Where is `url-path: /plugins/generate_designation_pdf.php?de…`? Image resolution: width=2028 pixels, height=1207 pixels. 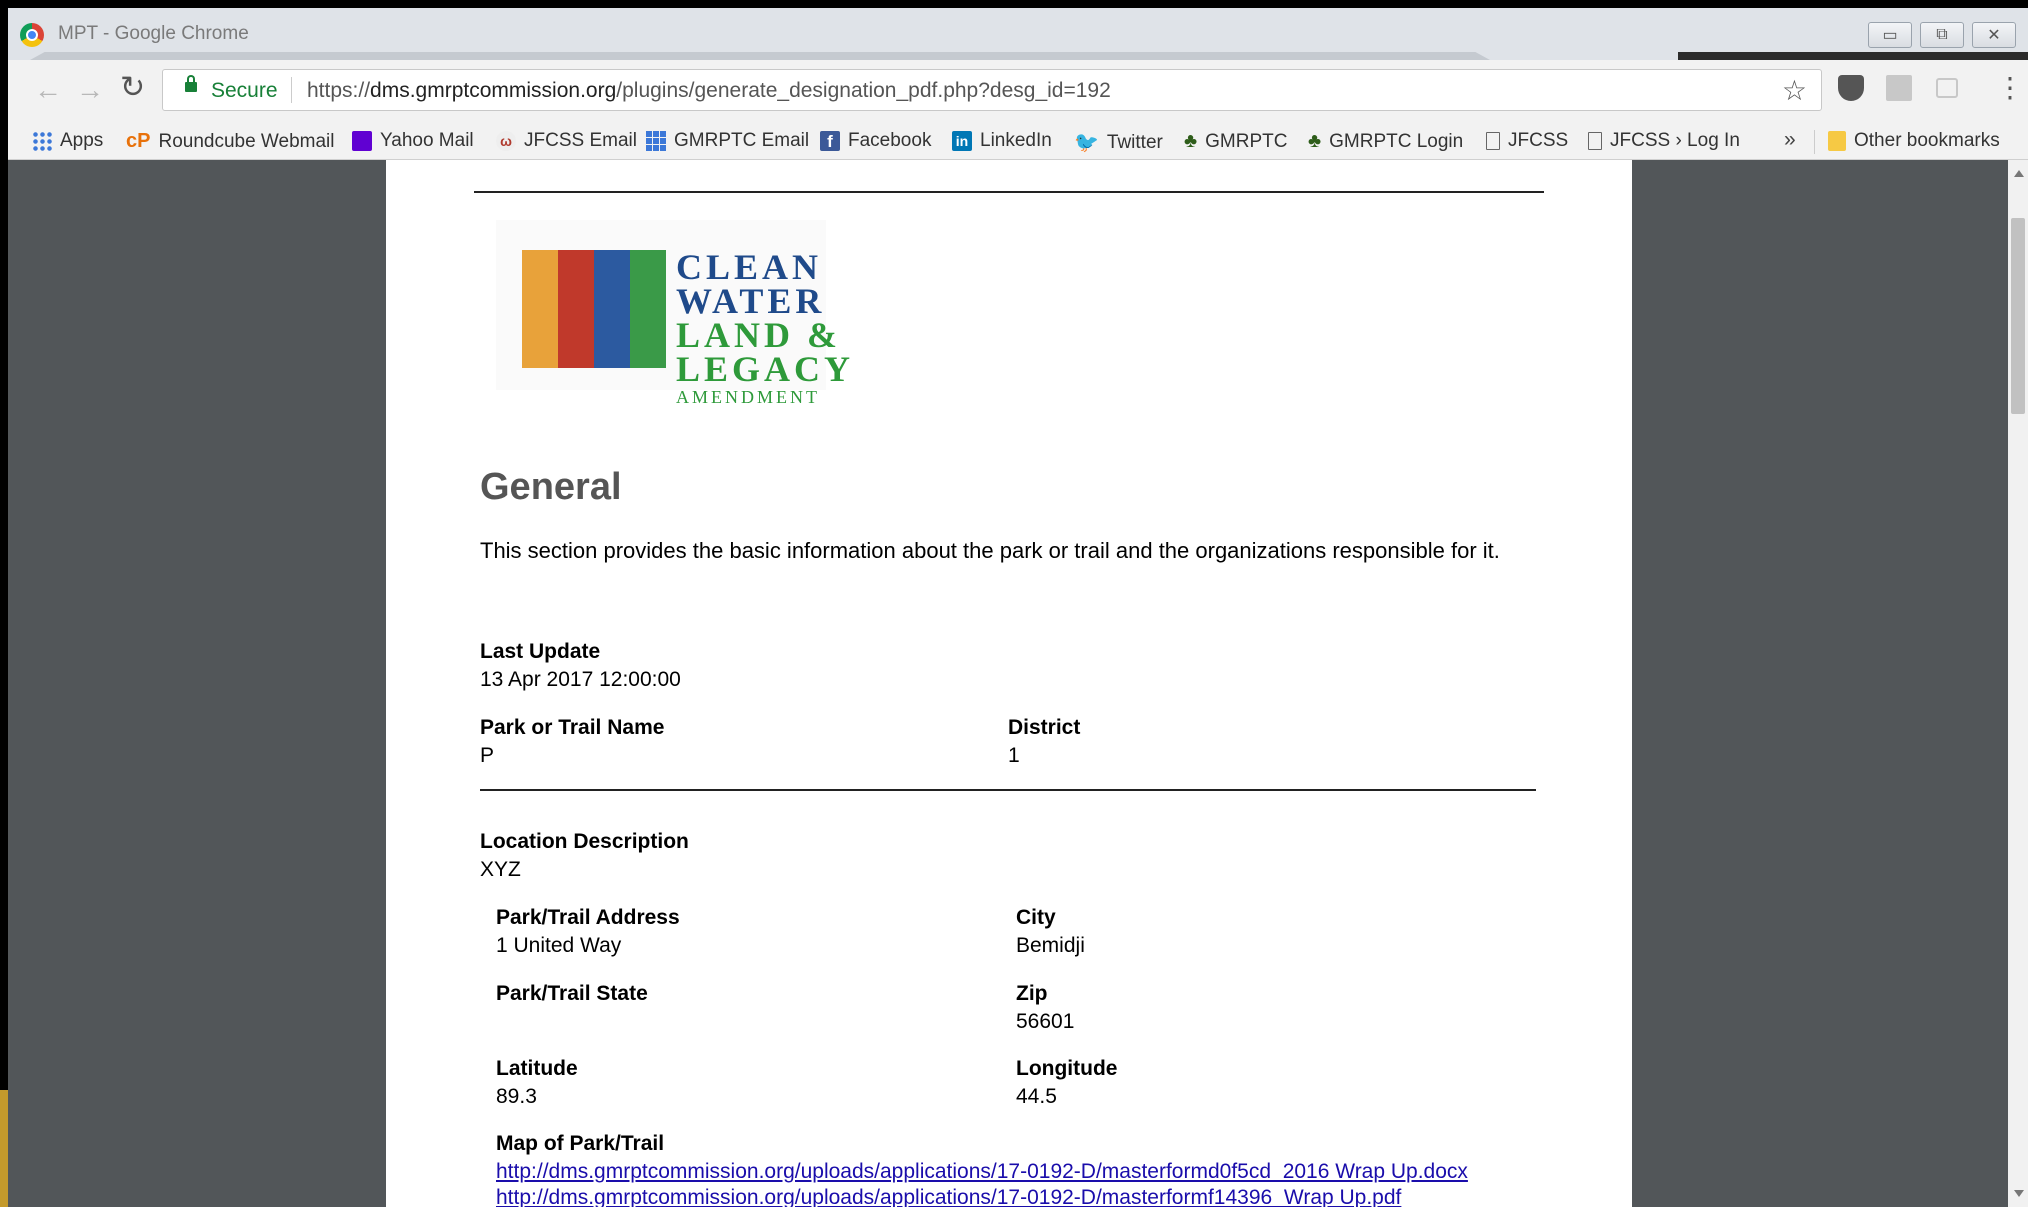 url-path: /plugins/generate_designation_pdf.php?de… is located at coordinates (863, 90).